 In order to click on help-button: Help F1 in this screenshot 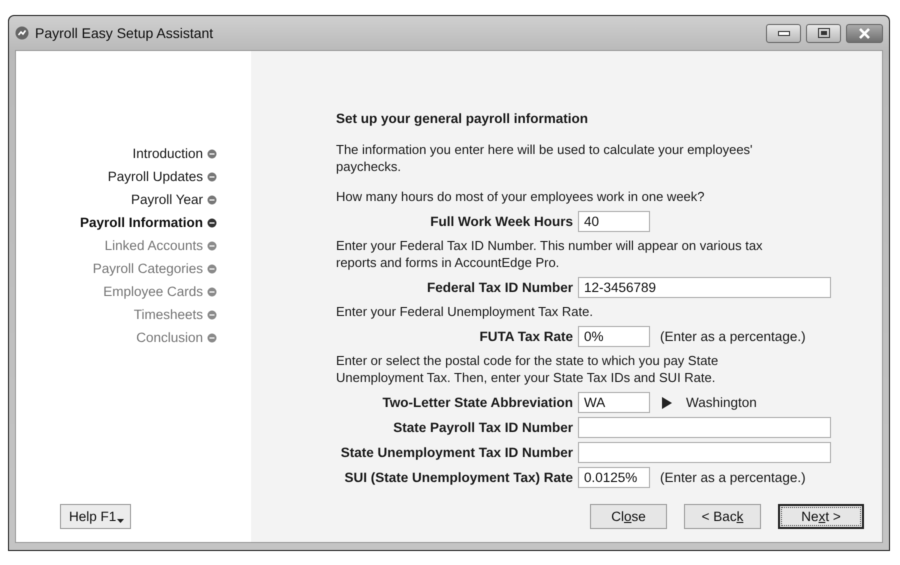, I will do `click(96, 516)`.